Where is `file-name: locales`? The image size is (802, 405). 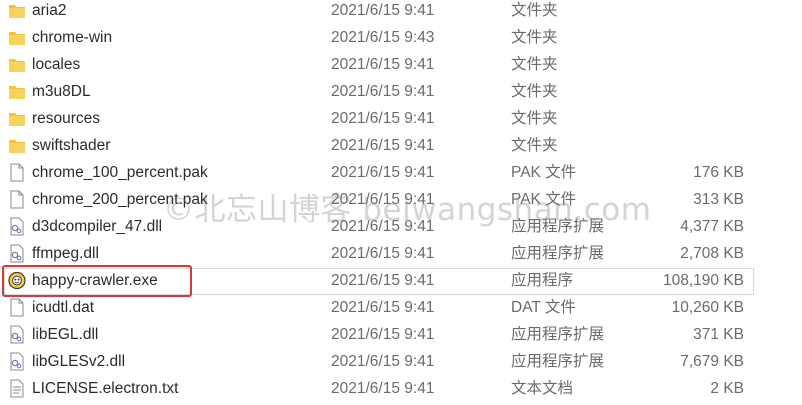
file-name: locales is located at coordinates (56, 64).